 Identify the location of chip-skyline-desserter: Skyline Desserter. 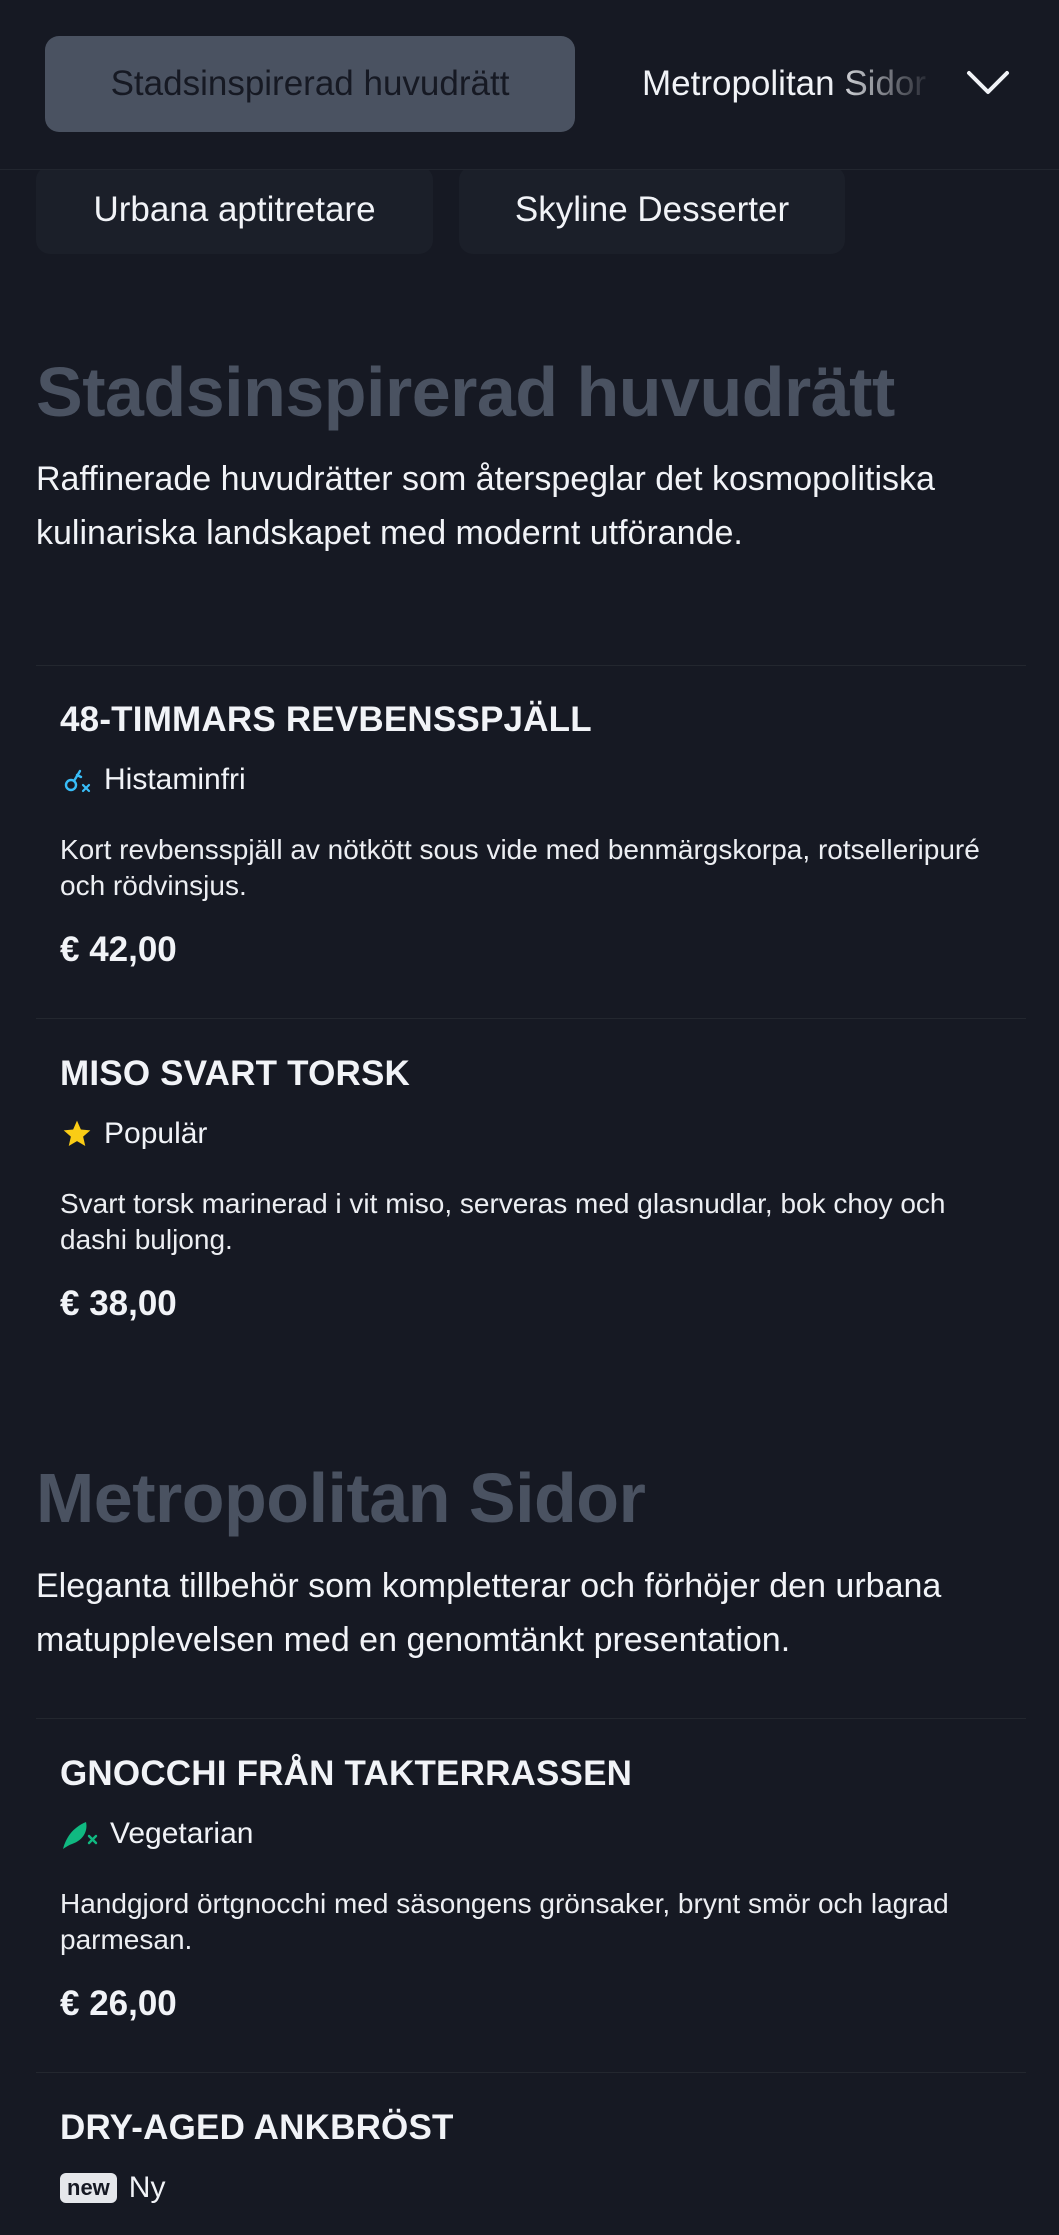
(652, 210).